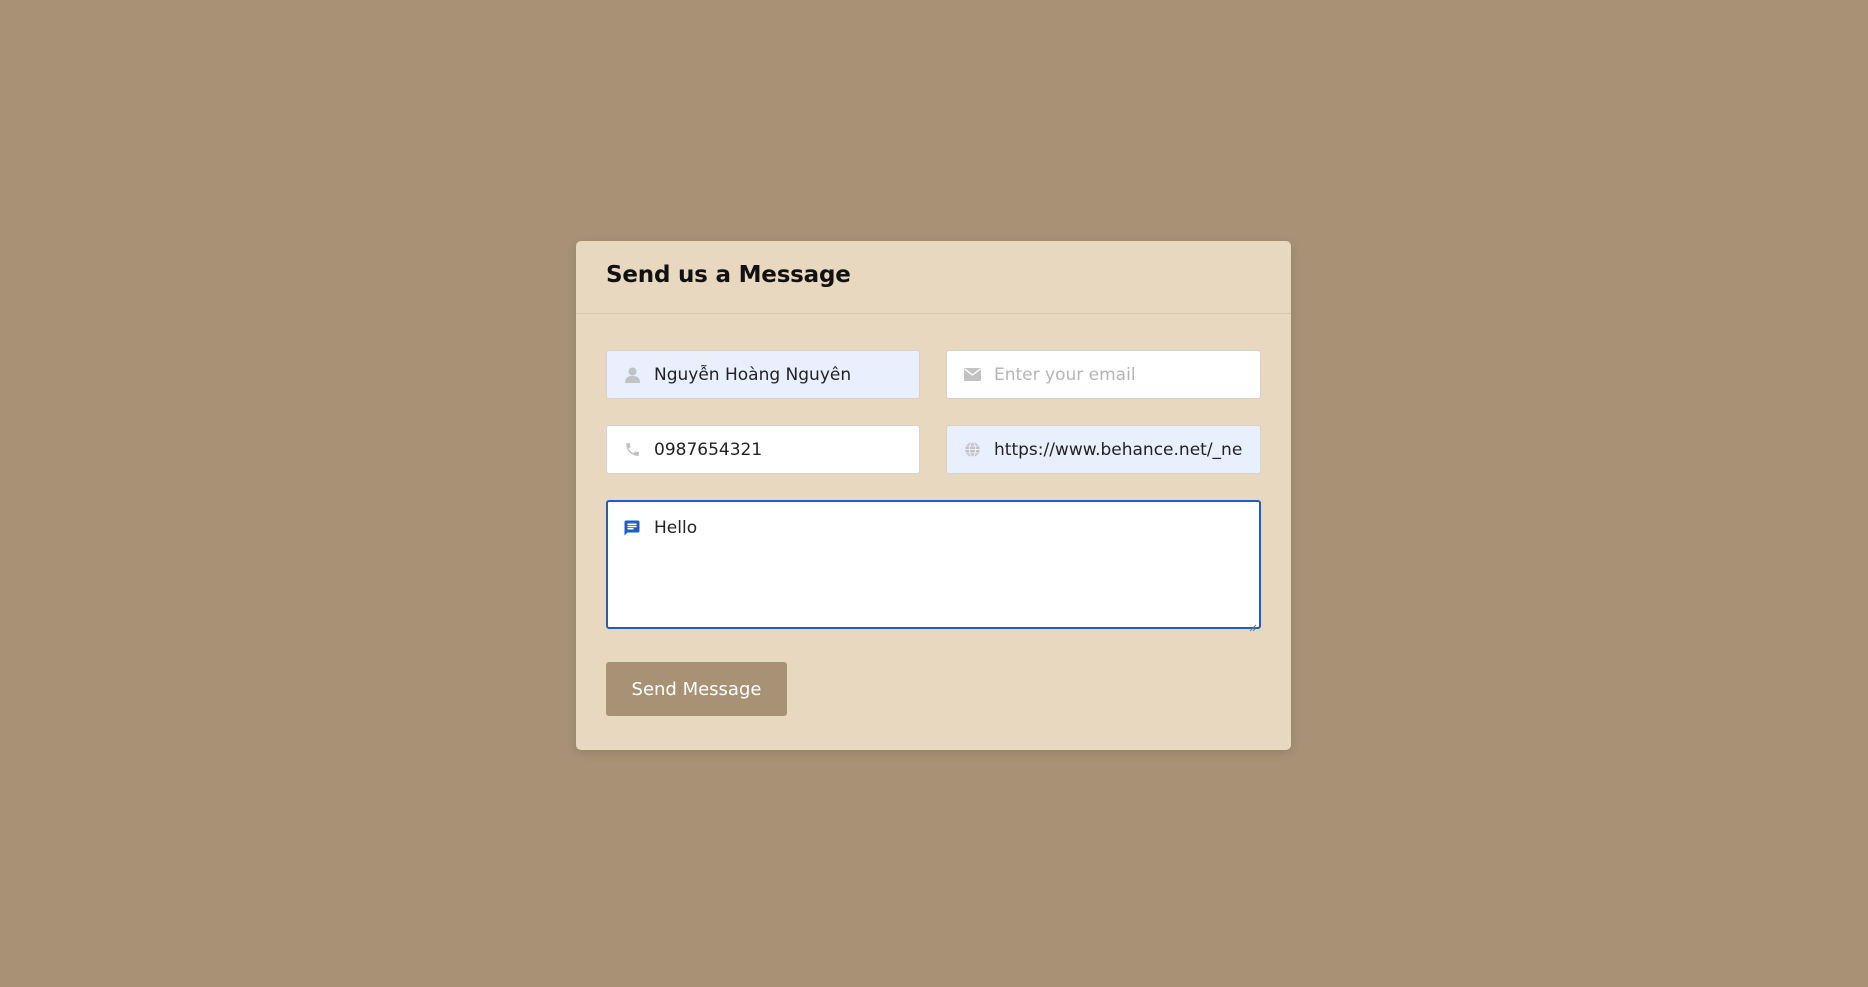  What do you see at coordinates (786, 374) in the screenshot?
I see `name-input` at bounding box center [786, 374].